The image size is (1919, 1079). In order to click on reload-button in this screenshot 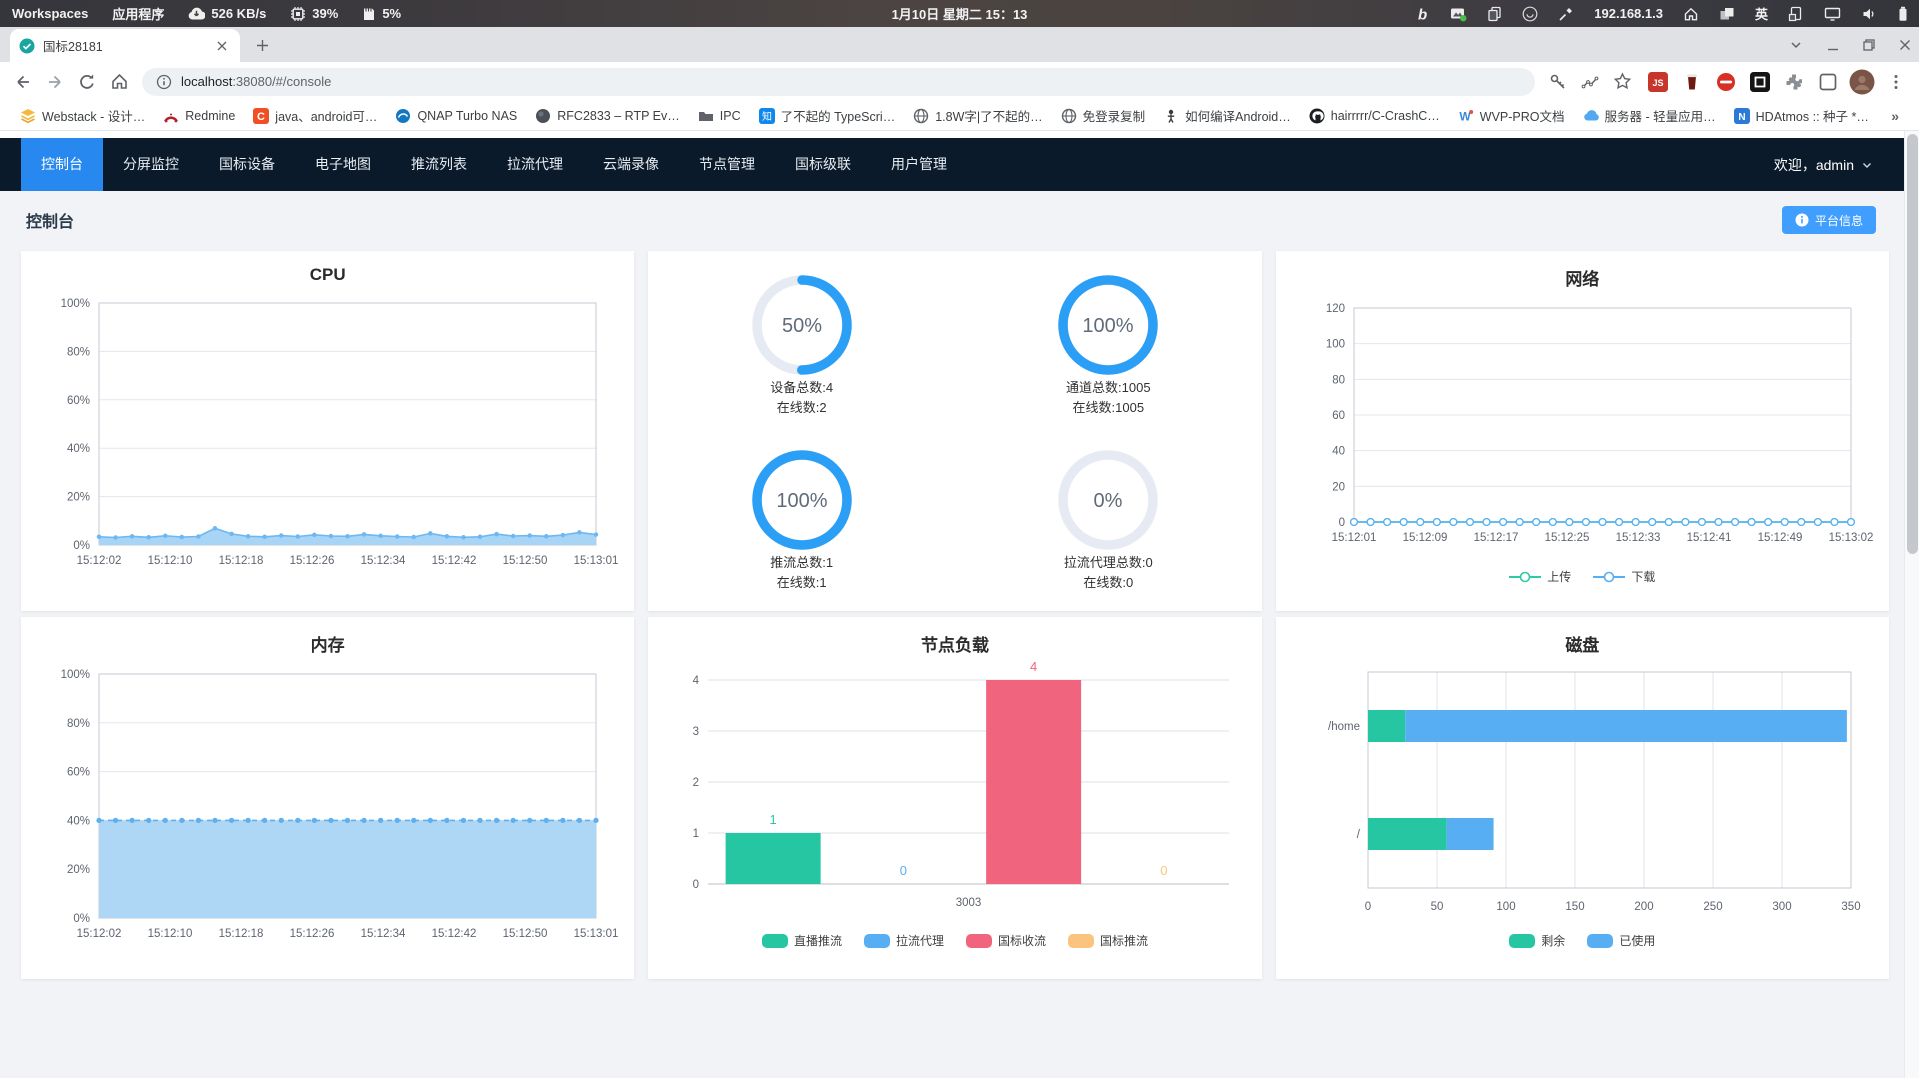, I will do `click(87, 82)`.